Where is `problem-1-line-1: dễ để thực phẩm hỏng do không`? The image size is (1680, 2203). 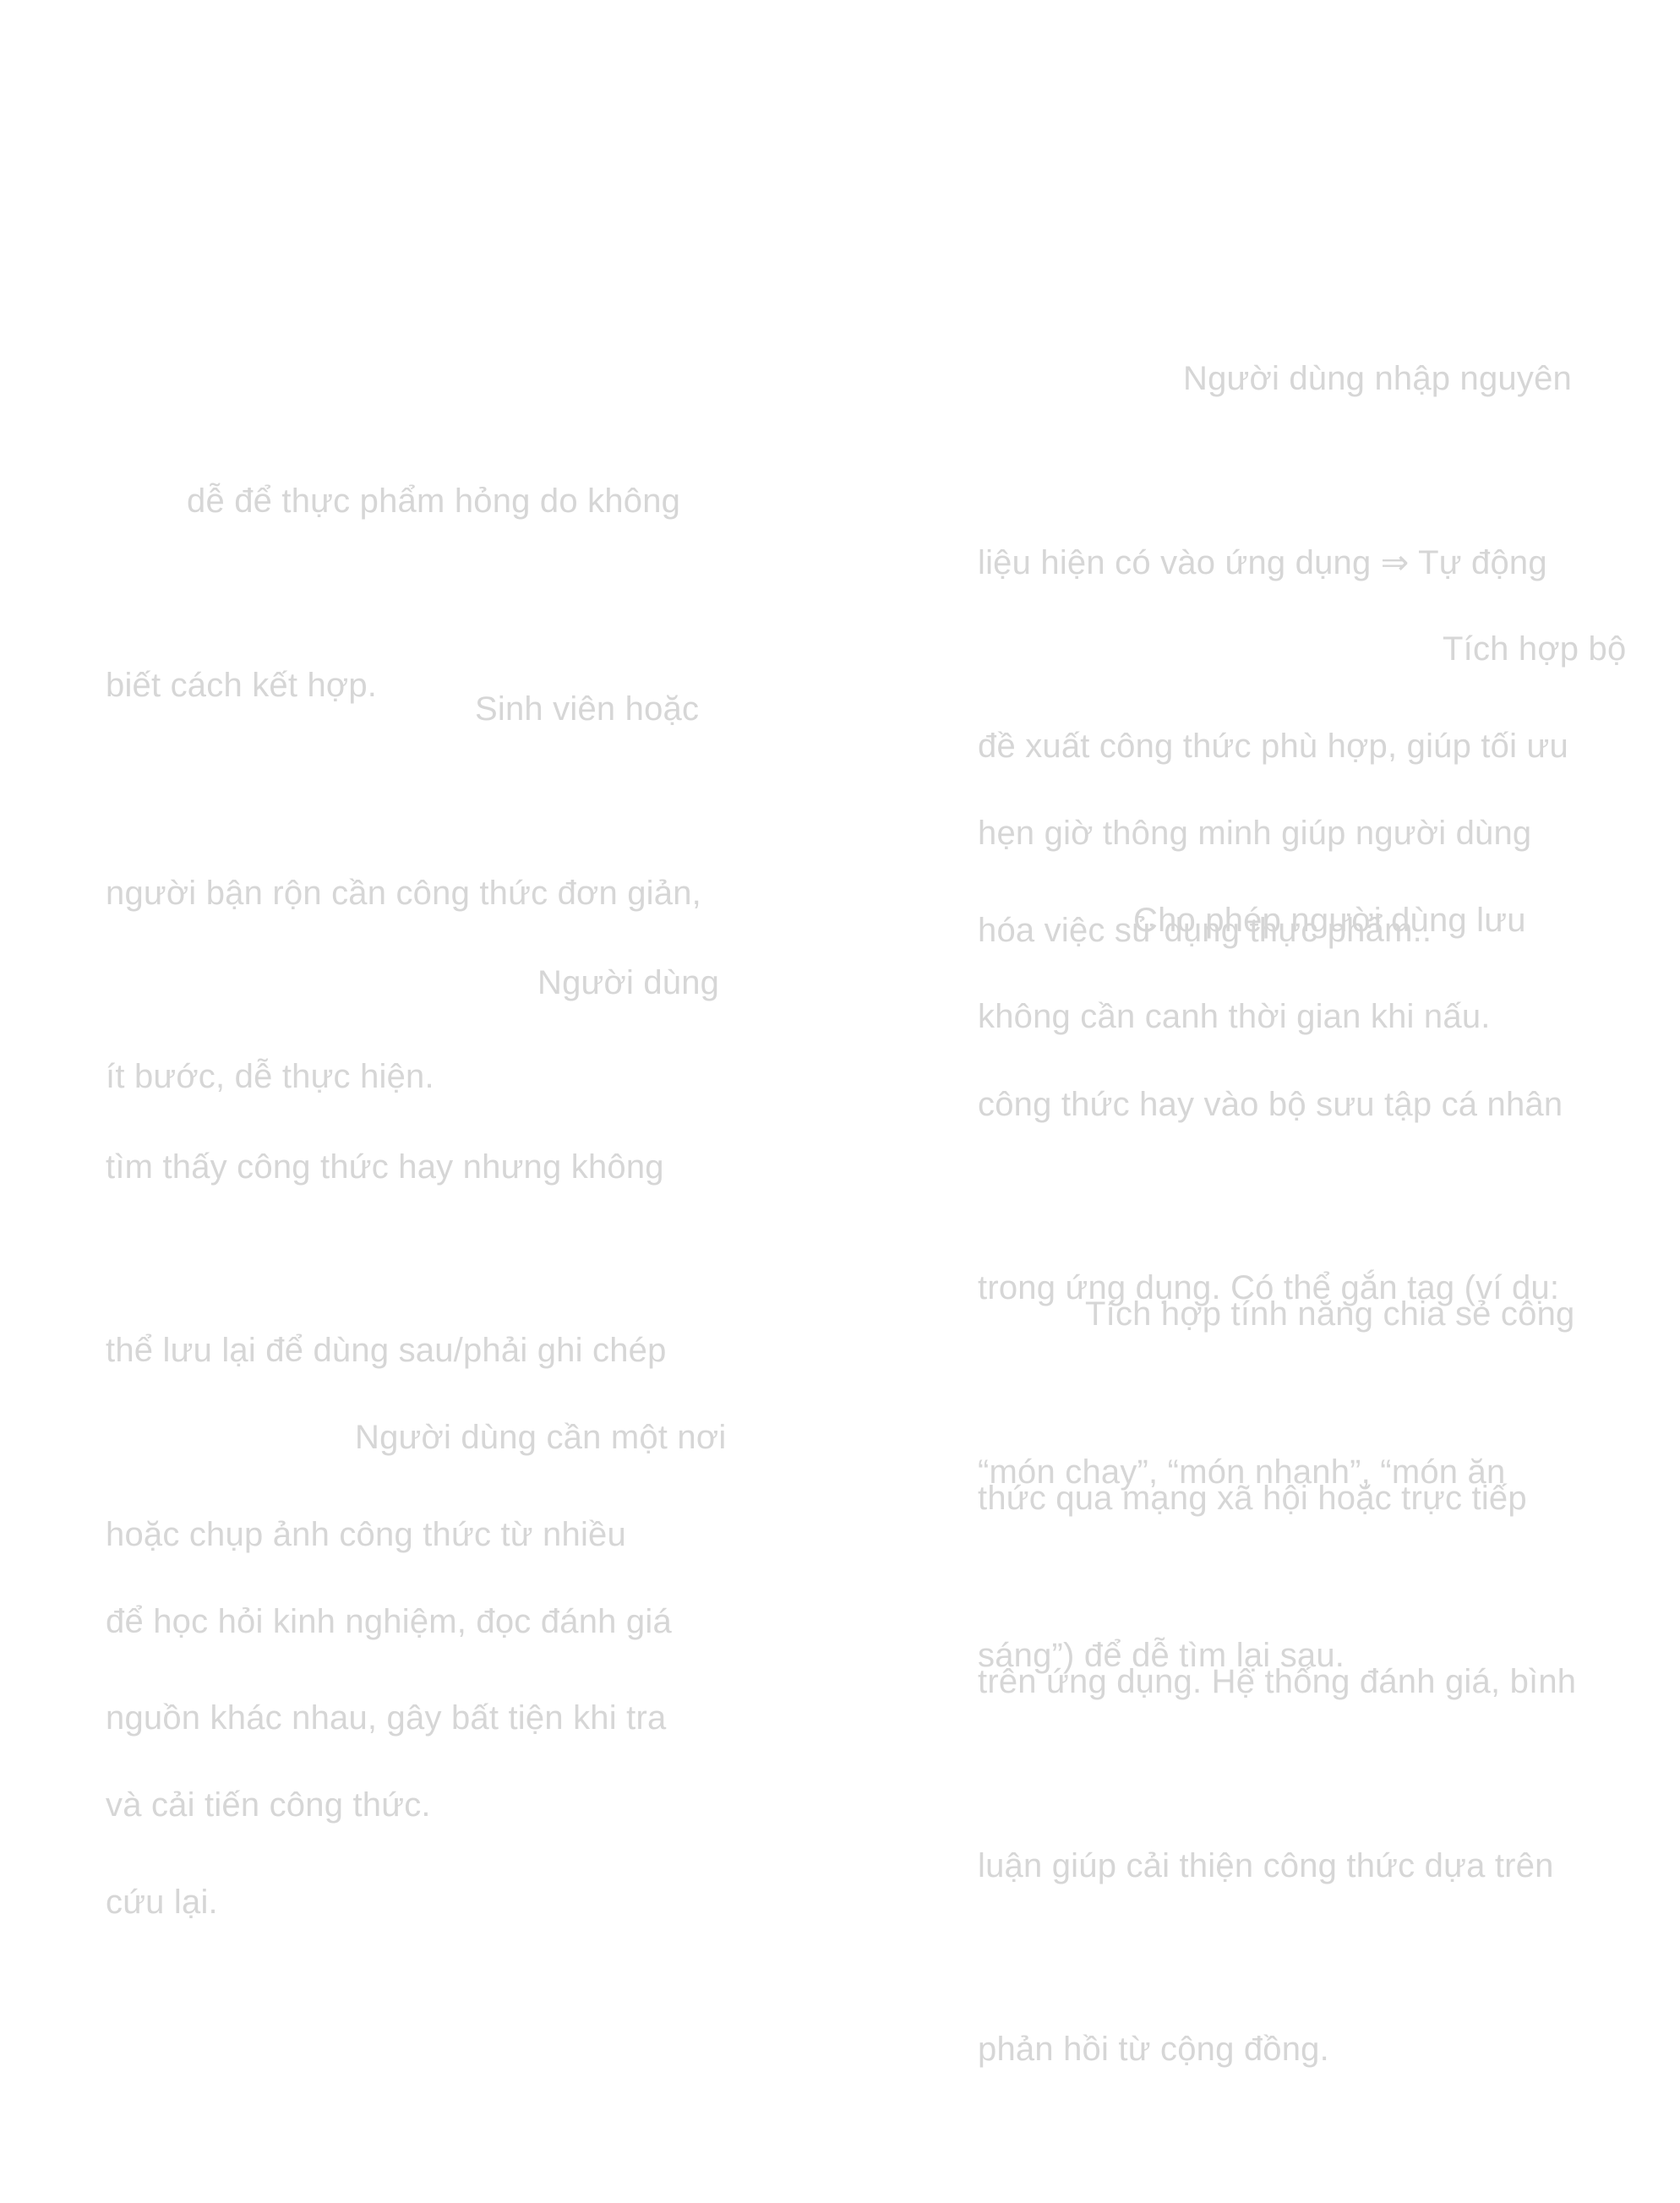
problem-1-line-1: dễ để thực phẩm hỏng do không is located at coordinates (434, 501).